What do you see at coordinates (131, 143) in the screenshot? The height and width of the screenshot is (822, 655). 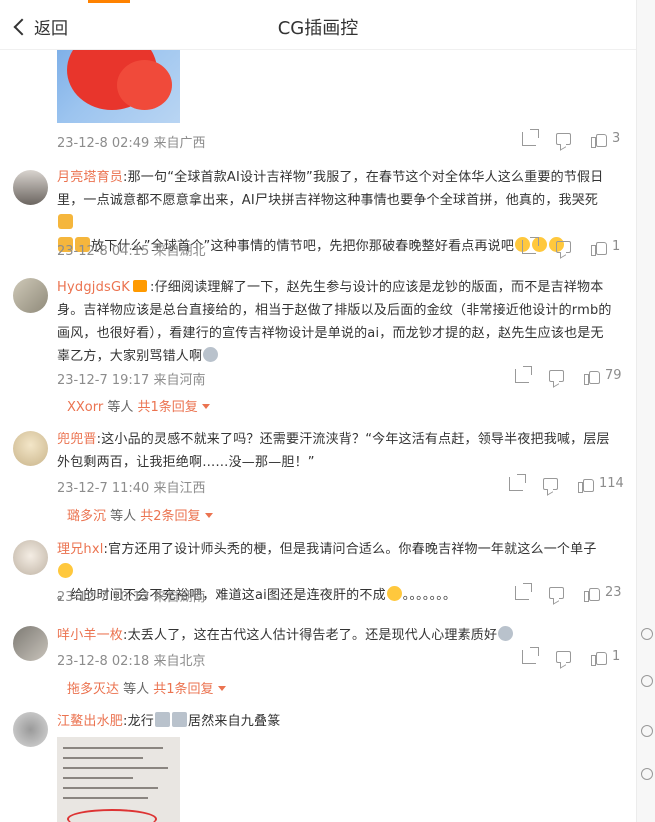 I see `post-meta: 23-12-8 02:49 来自广西` at bounding box center [131, 143].